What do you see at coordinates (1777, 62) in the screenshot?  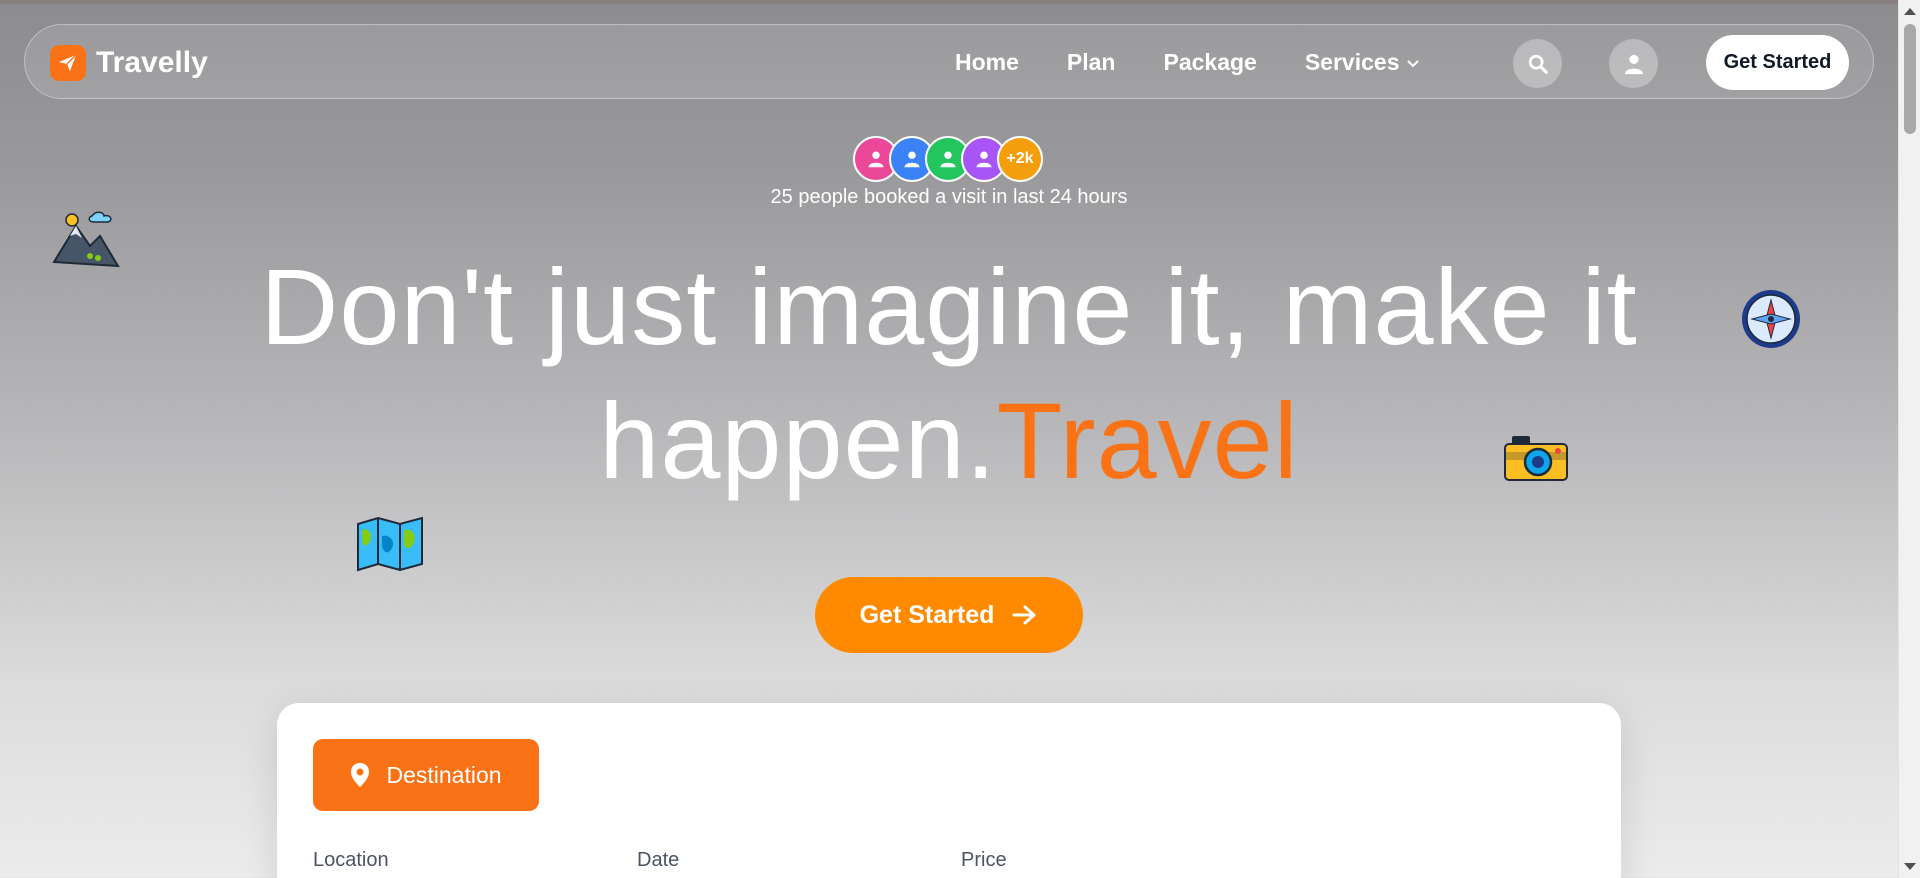 I see `nav-get-started-button: Get Started` at bounding box center [1777, 62].